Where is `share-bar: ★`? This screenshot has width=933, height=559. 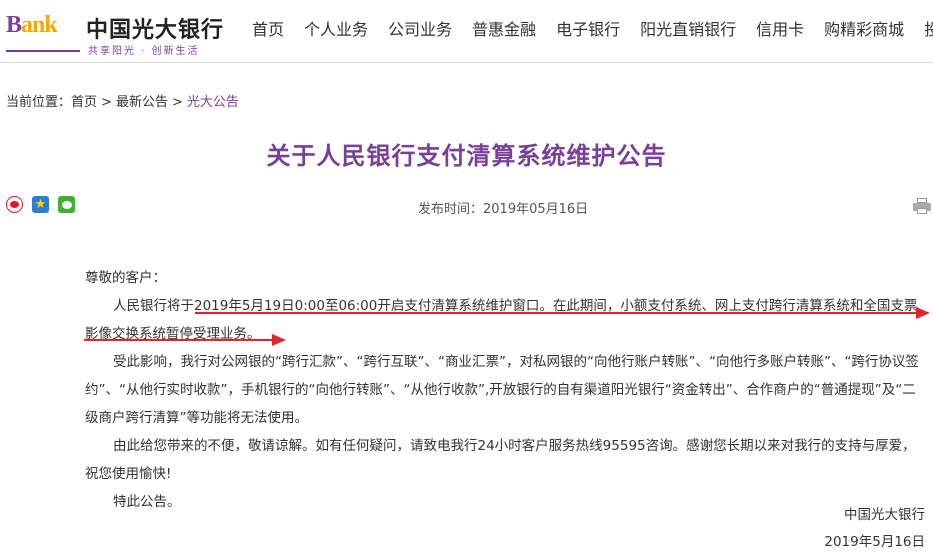
share-bar: ★ is located at coordinates (45, 204).